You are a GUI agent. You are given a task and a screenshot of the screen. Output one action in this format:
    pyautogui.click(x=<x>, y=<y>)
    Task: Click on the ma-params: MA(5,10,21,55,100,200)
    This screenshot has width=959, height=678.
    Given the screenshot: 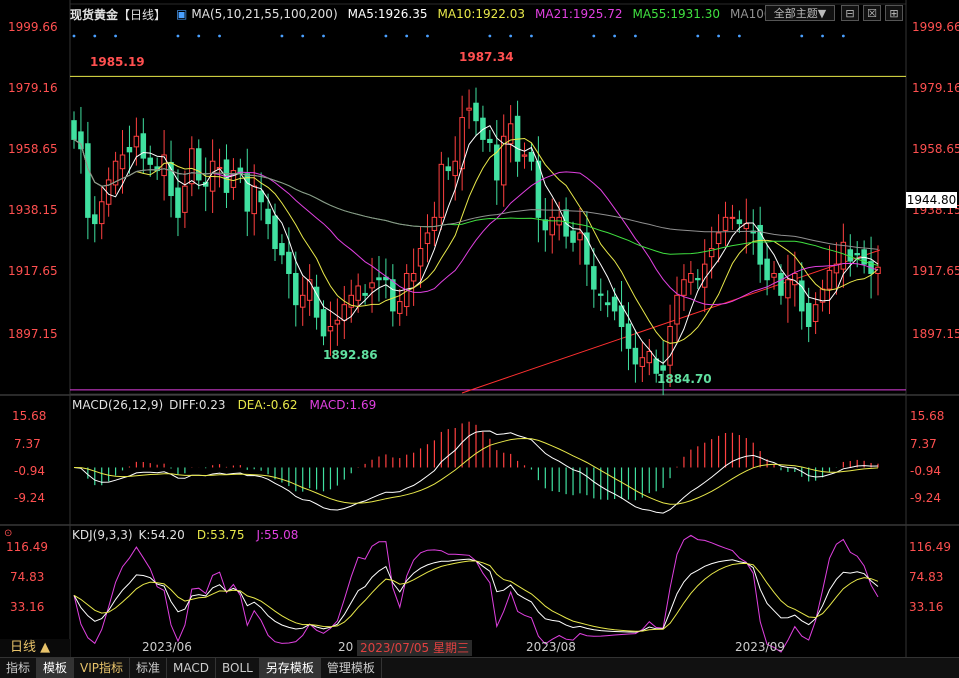 What is the action you would take?
    pyautogui.click(x=264, y=14)
    